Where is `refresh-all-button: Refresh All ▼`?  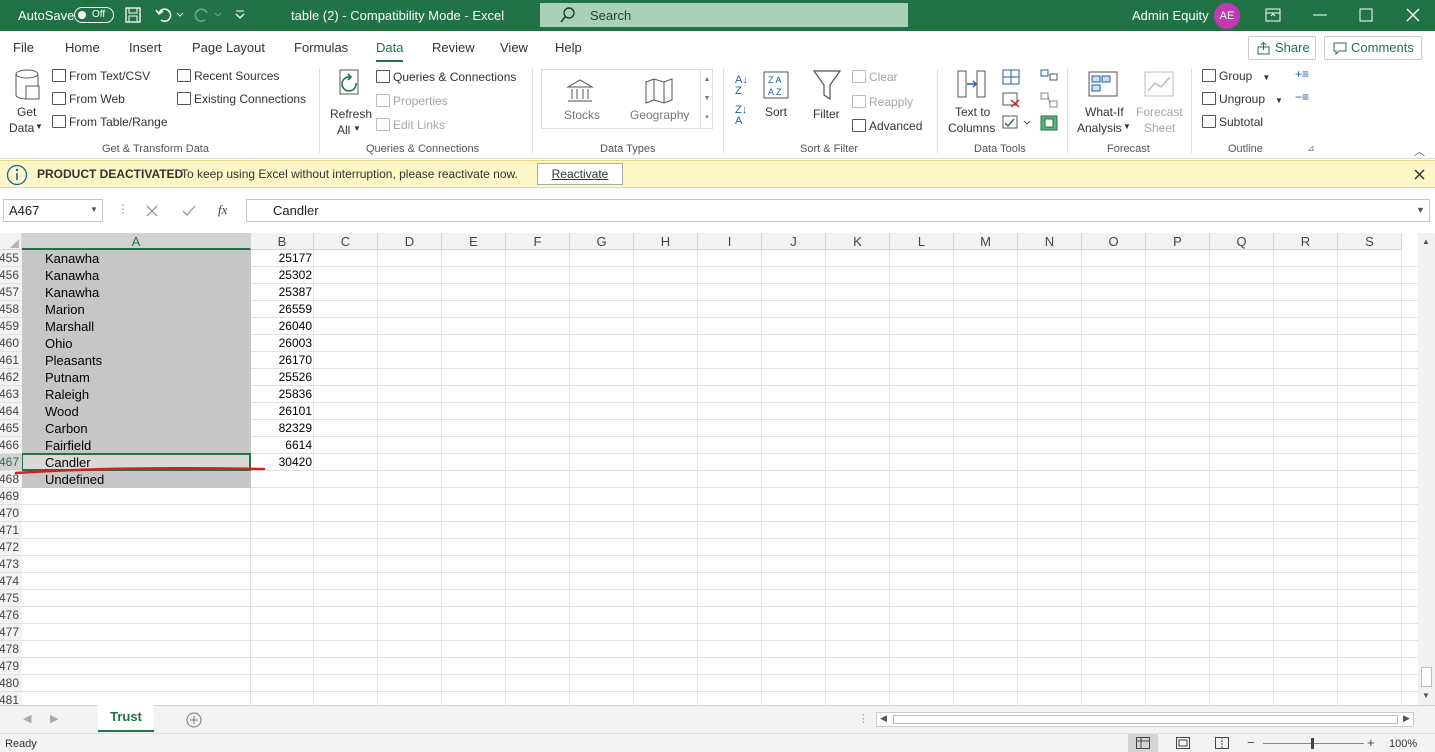 refresh-all-button: Refresh All ▼ is located at coordinates (350, 102).